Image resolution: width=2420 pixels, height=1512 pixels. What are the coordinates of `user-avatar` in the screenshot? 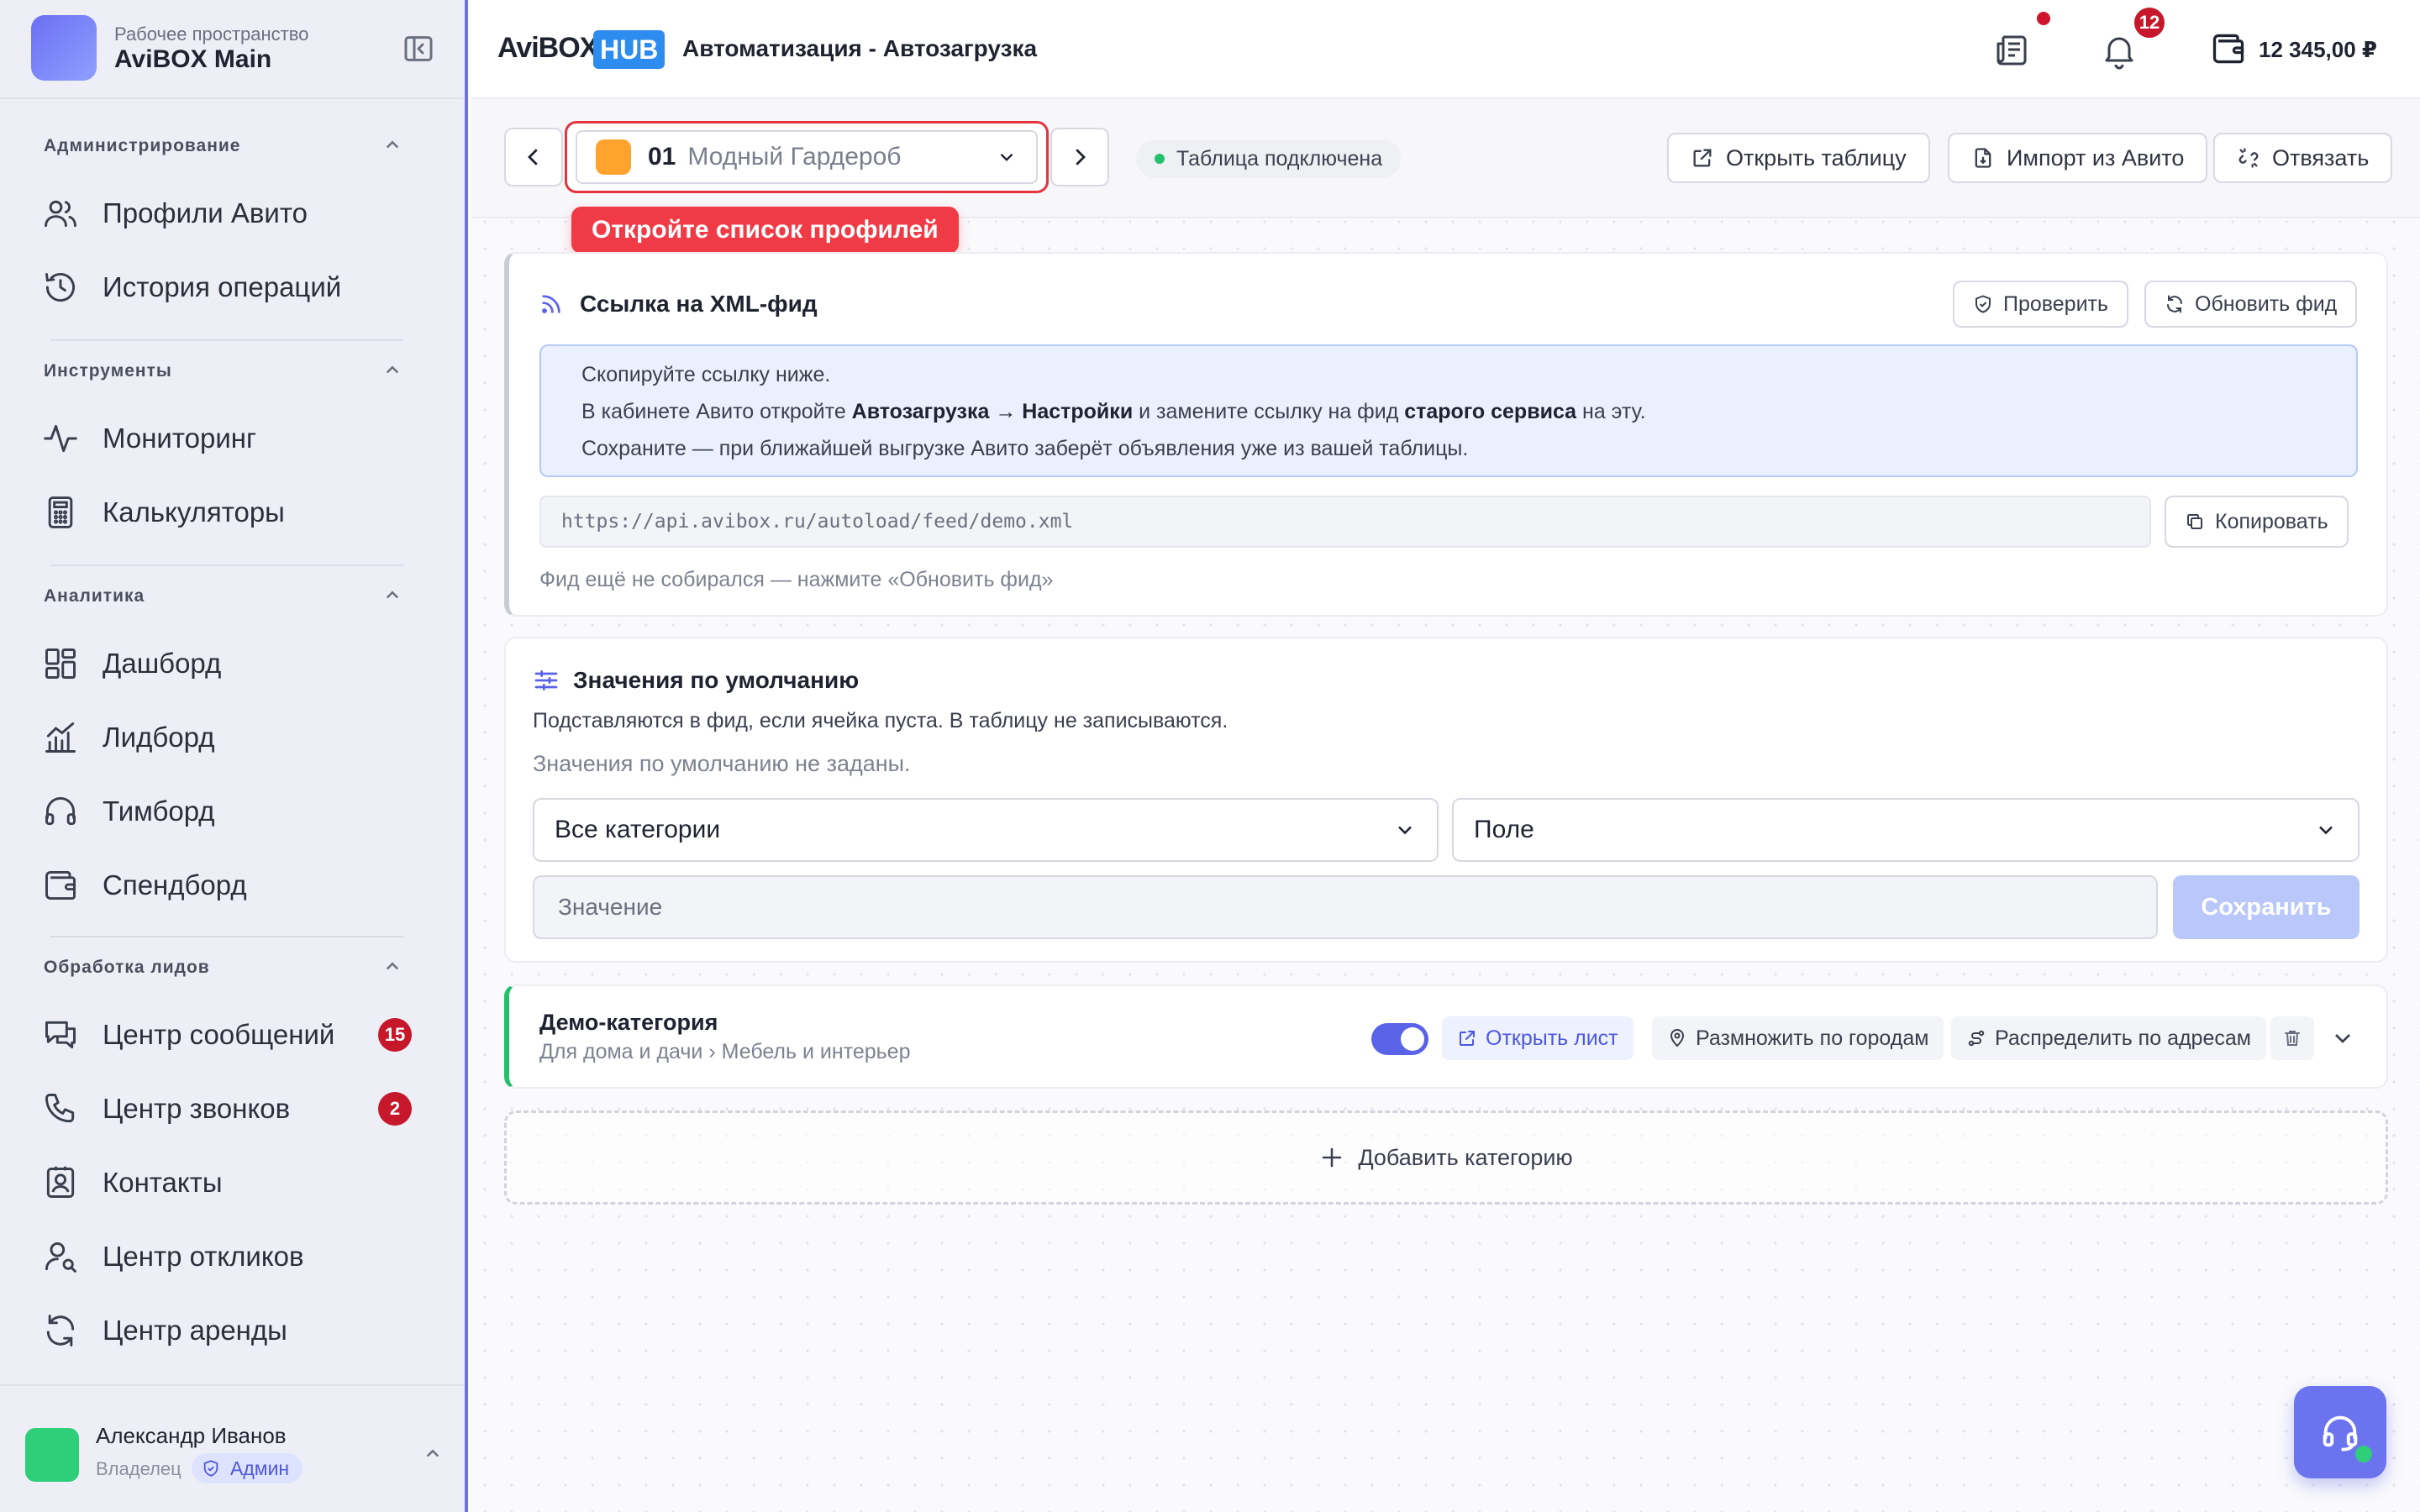 It's located at (52, 1455).